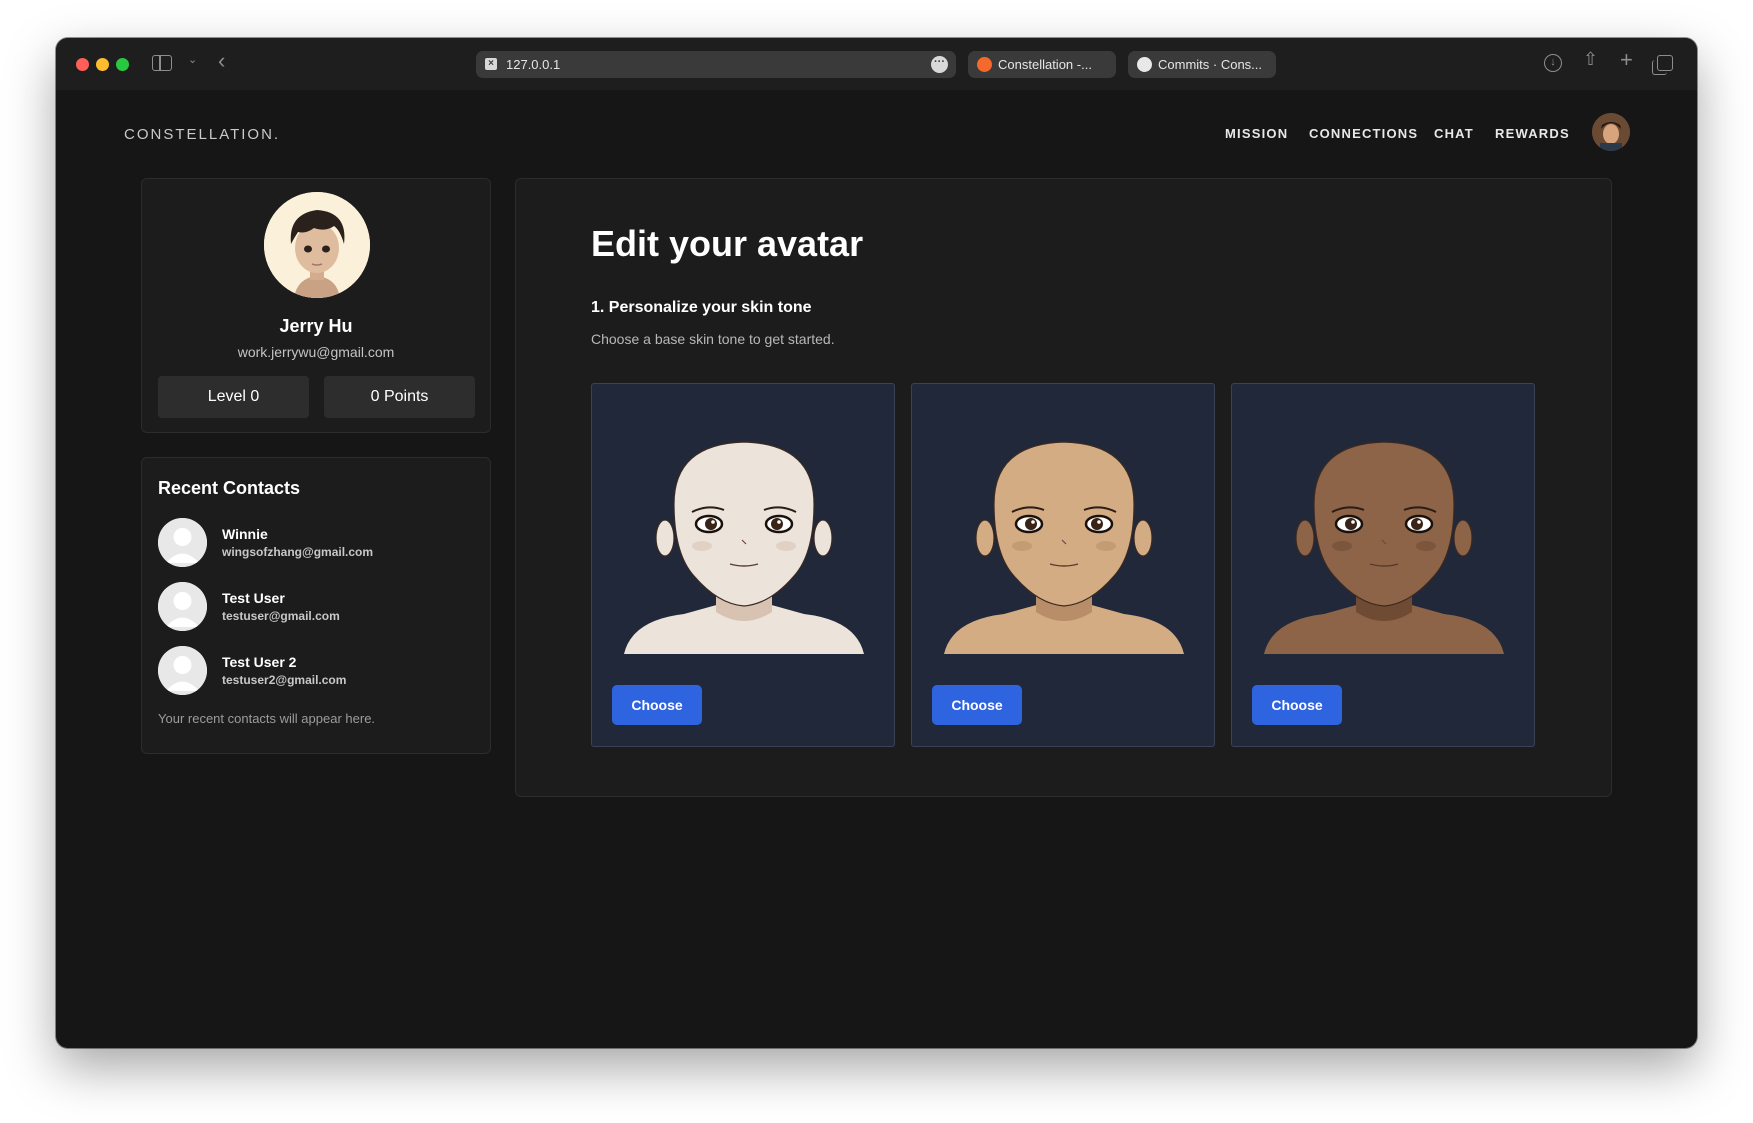 Image resolution: width=1753 pixels, height=1123 pixels. Describe the element at coordinates (316, 326) in the screenshot. I see `profile-name: Jerry Hu` at that location.